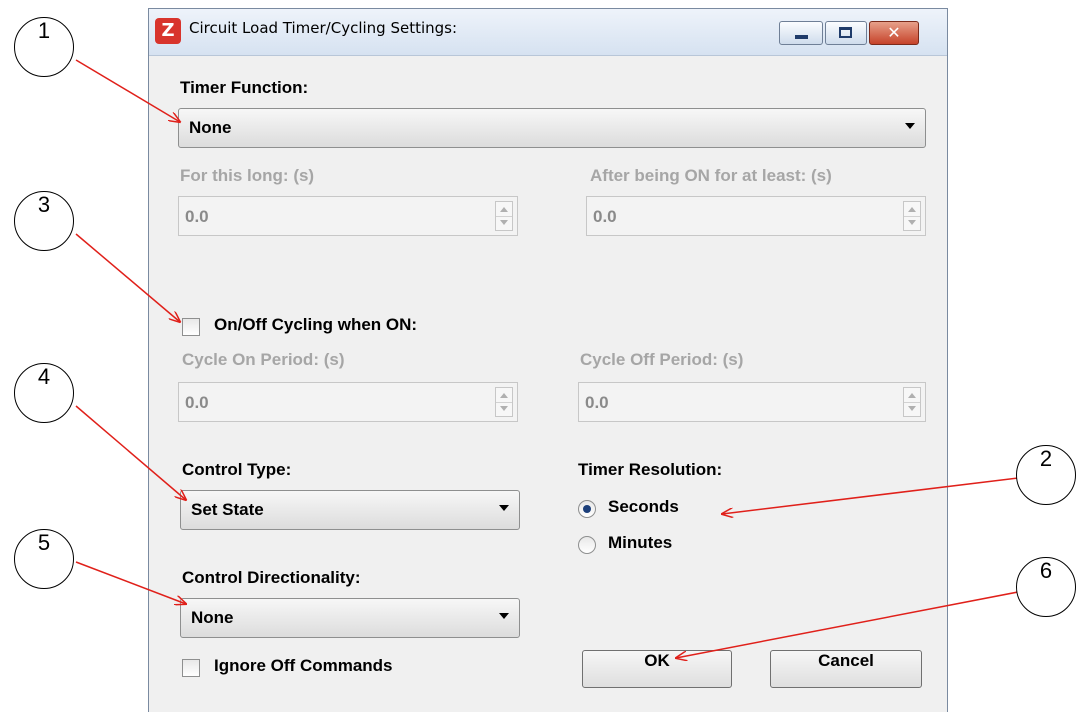 Image resolution: width=1084 pixels, height=712 pixels. I want to click on callout-5: 5, so click(44, 559).